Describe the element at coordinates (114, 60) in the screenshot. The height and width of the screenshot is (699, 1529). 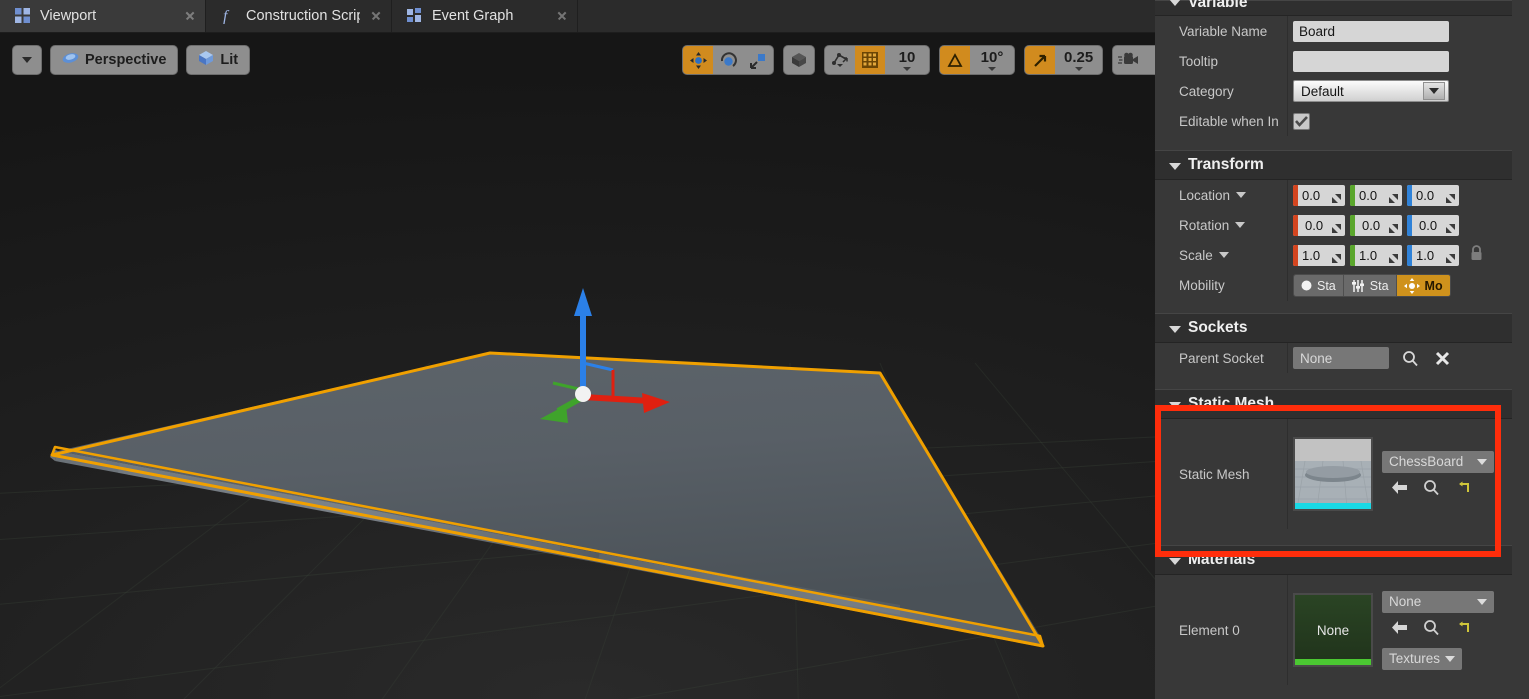
I see `camera-mode-button: Perspective` at that location.